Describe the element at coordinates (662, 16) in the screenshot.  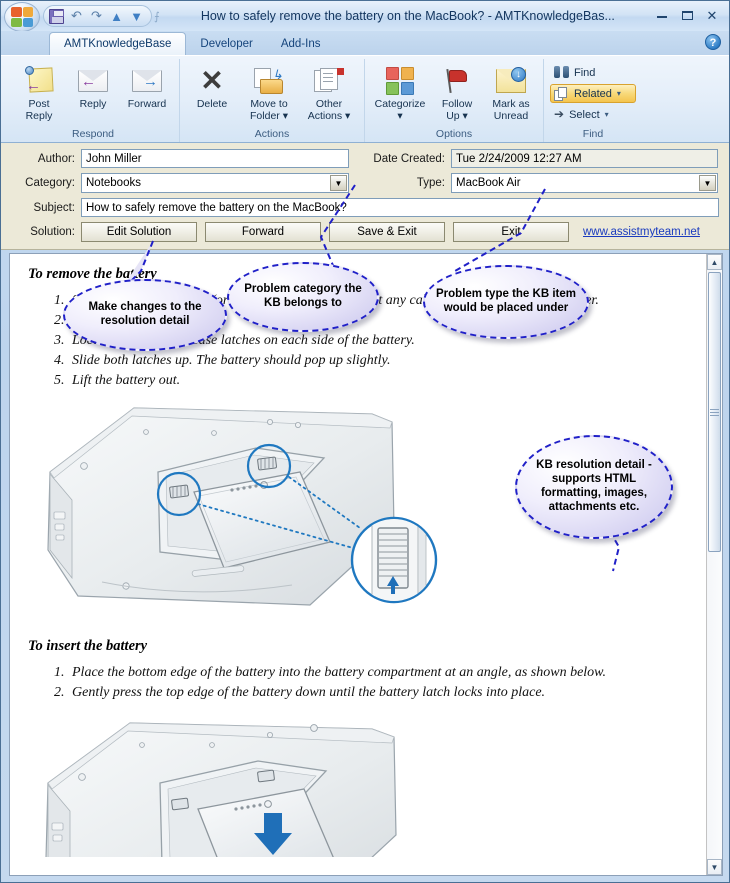
I see `minimize-button` at that location.